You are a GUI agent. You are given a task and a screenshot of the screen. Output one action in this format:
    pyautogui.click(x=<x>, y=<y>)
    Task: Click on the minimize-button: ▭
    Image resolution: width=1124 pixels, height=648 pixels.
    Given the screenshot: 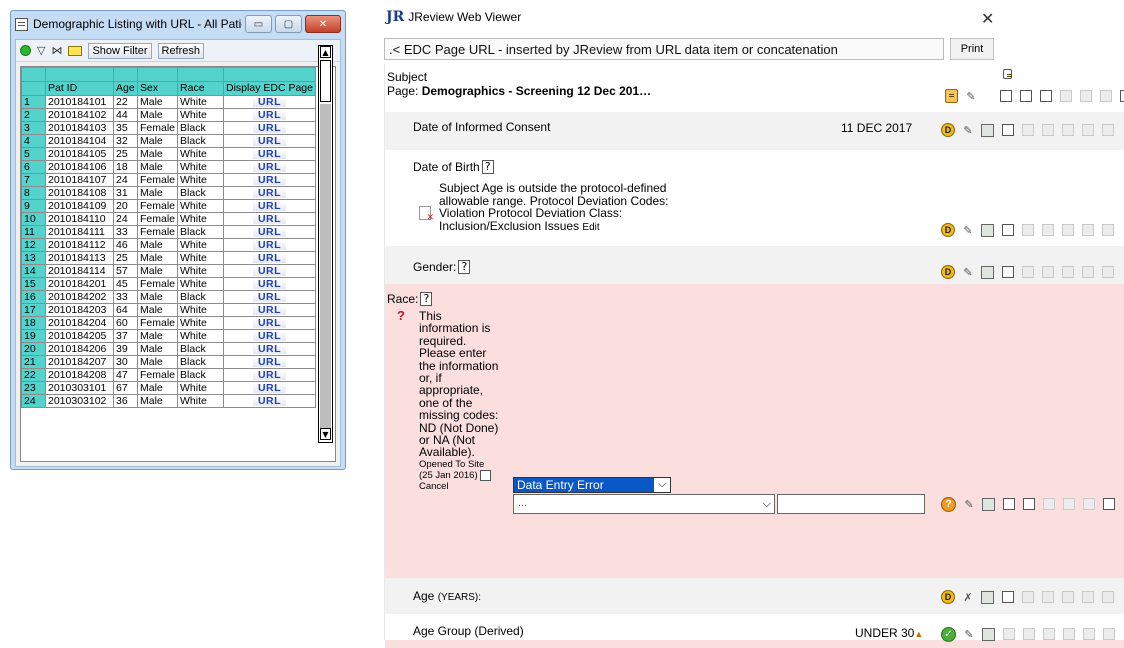 What is the action you would take?
    pyautogui.click(x=258, y=24)
    